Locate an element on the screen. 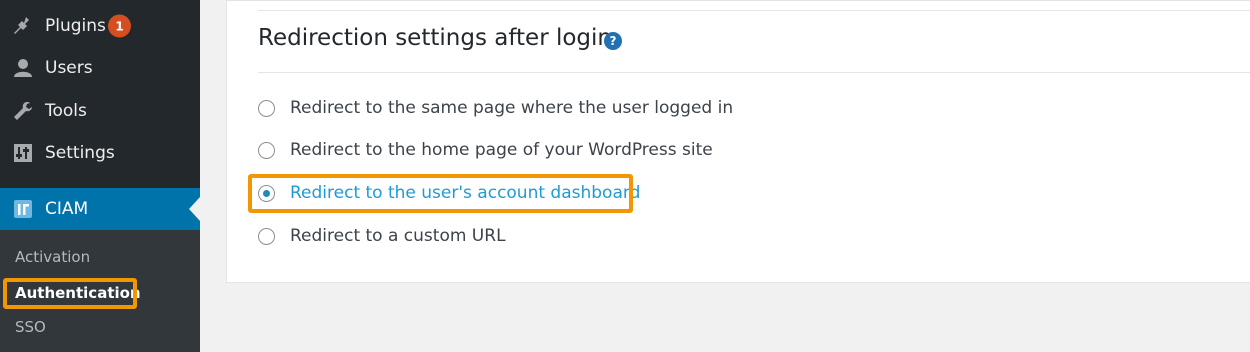  redirect-option-custom-url: Redirect to a custom URL is located at coordinates (382, 236).